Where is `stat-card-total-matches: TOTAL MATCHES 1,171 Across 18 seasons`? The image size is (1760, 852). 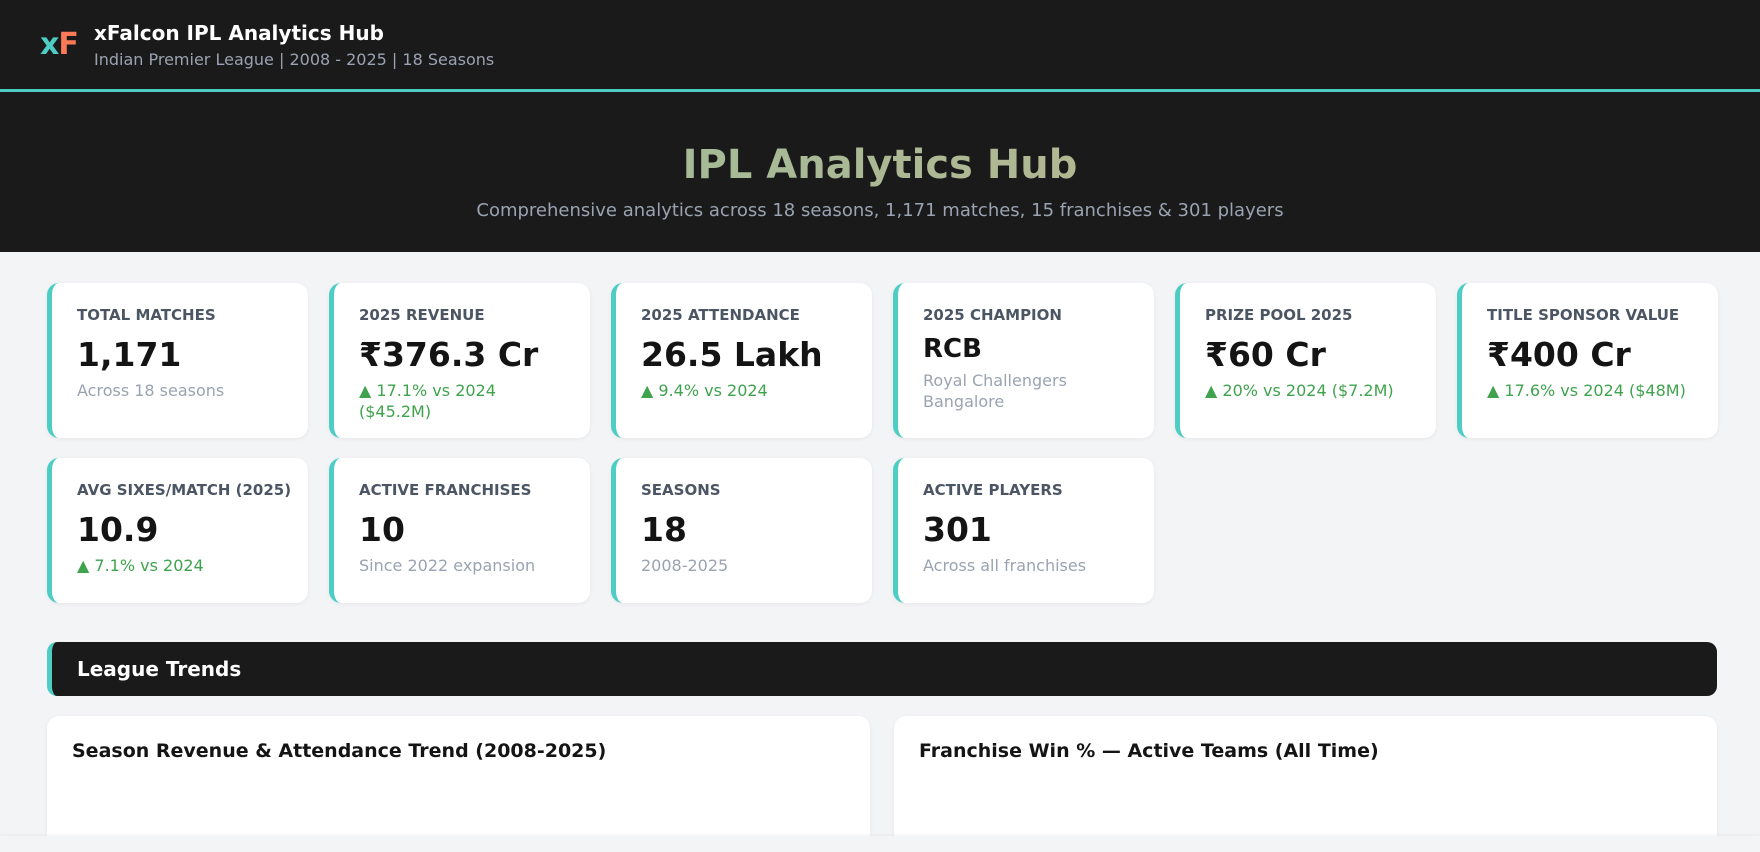 stat-card-total-matches: TOTAL MATCHES 1,171 Across 18 seasons is located at coordinates (177, 360).